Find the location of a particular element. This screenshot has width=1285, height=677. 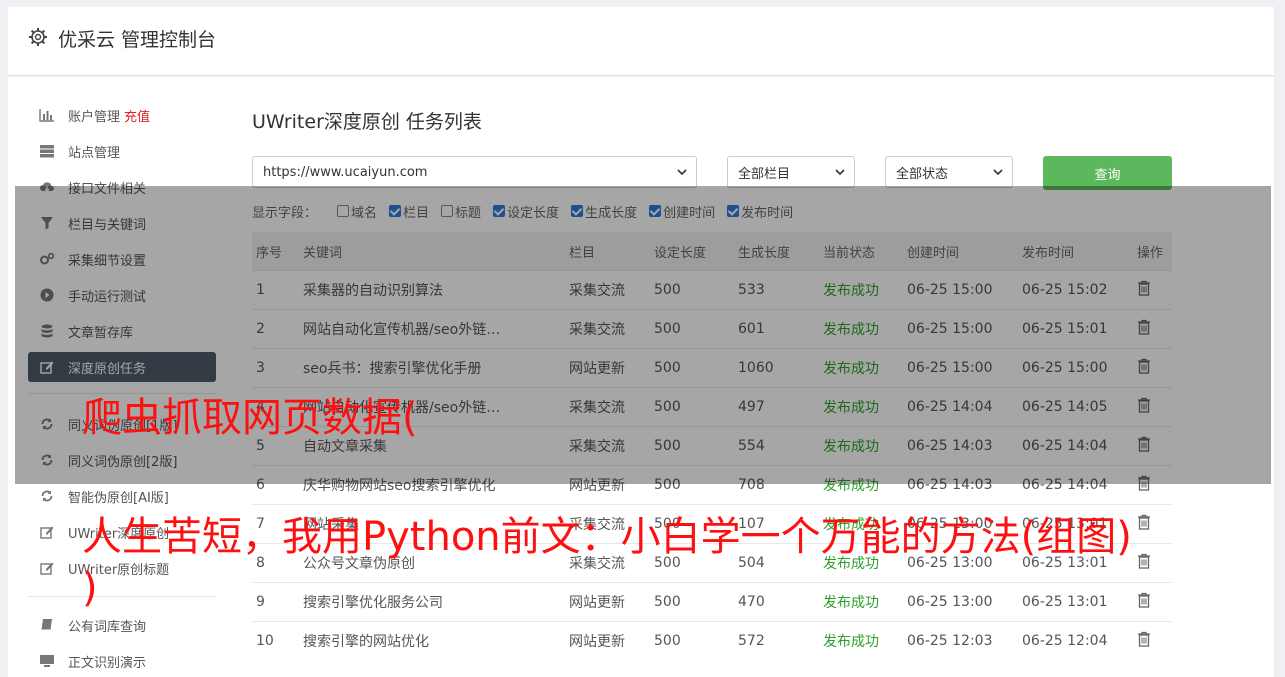

app-title: 优采云 管理控制台 is located at coordinates (137, 40).